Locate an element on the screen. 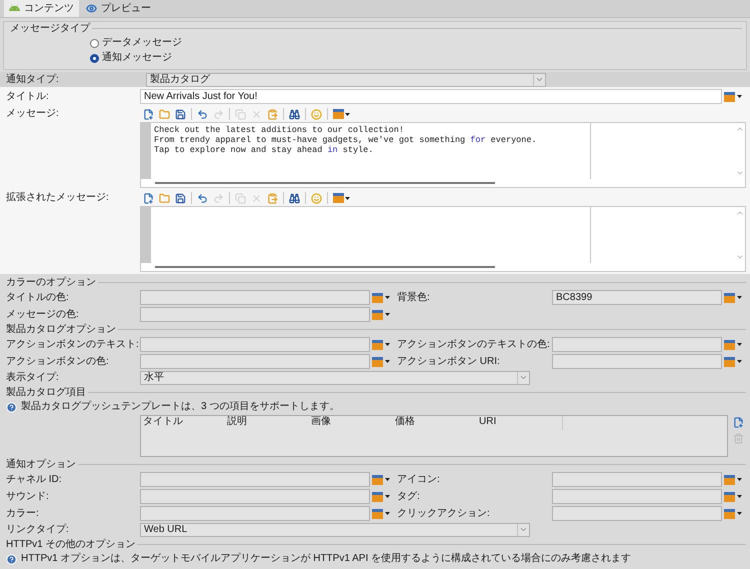 The image size is (750, 569). code-line: From trendy apparel to must-have gadgets, we've got something for everyone. is located at coordinates (346, 140).